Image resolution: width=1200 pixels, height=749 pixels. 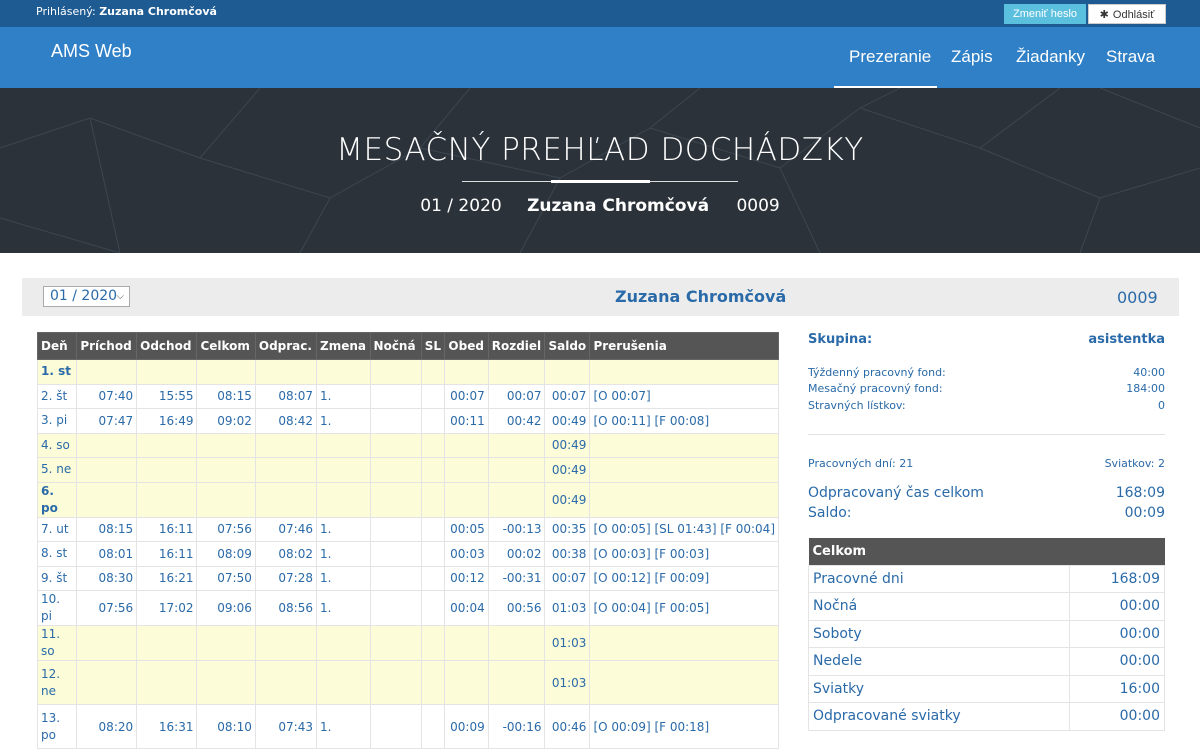 What do you see at coordinates (600, 150) in the screenshot?
I see `page-title: MESAČNÝ PREHĽAD DOCHÁDZKY` at bounding box center [600, 150].